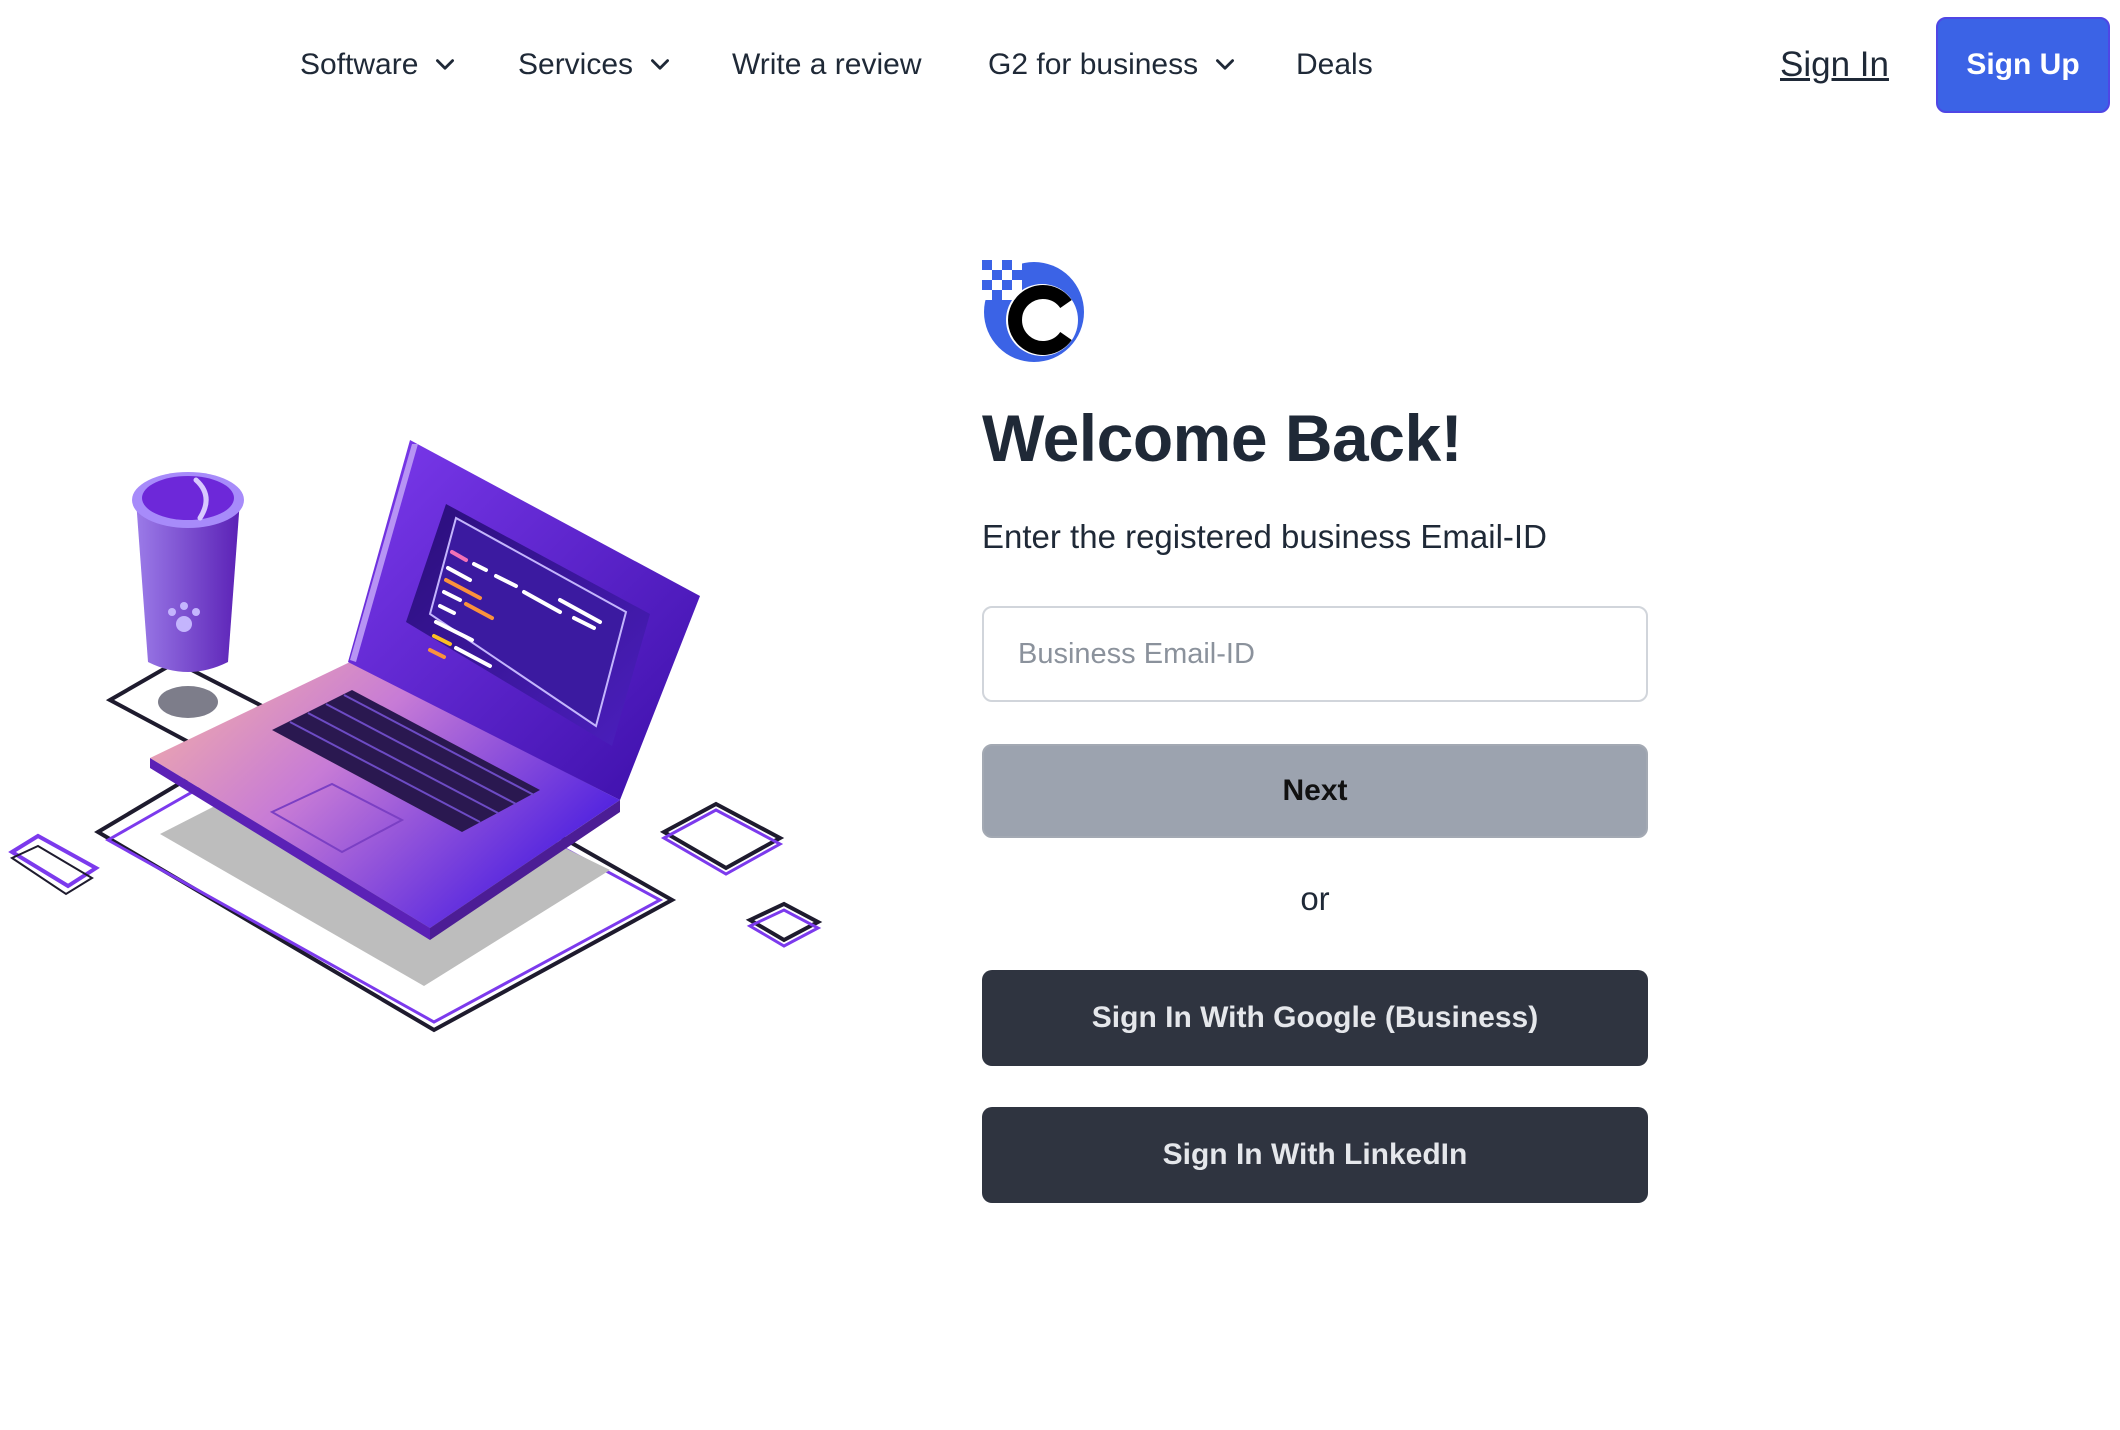 The image size is (2120, 1430). What do you see at coordinates (1315, 898) in the screenshot?
I see `or-divider: or` at bounding box center [1315, 898].